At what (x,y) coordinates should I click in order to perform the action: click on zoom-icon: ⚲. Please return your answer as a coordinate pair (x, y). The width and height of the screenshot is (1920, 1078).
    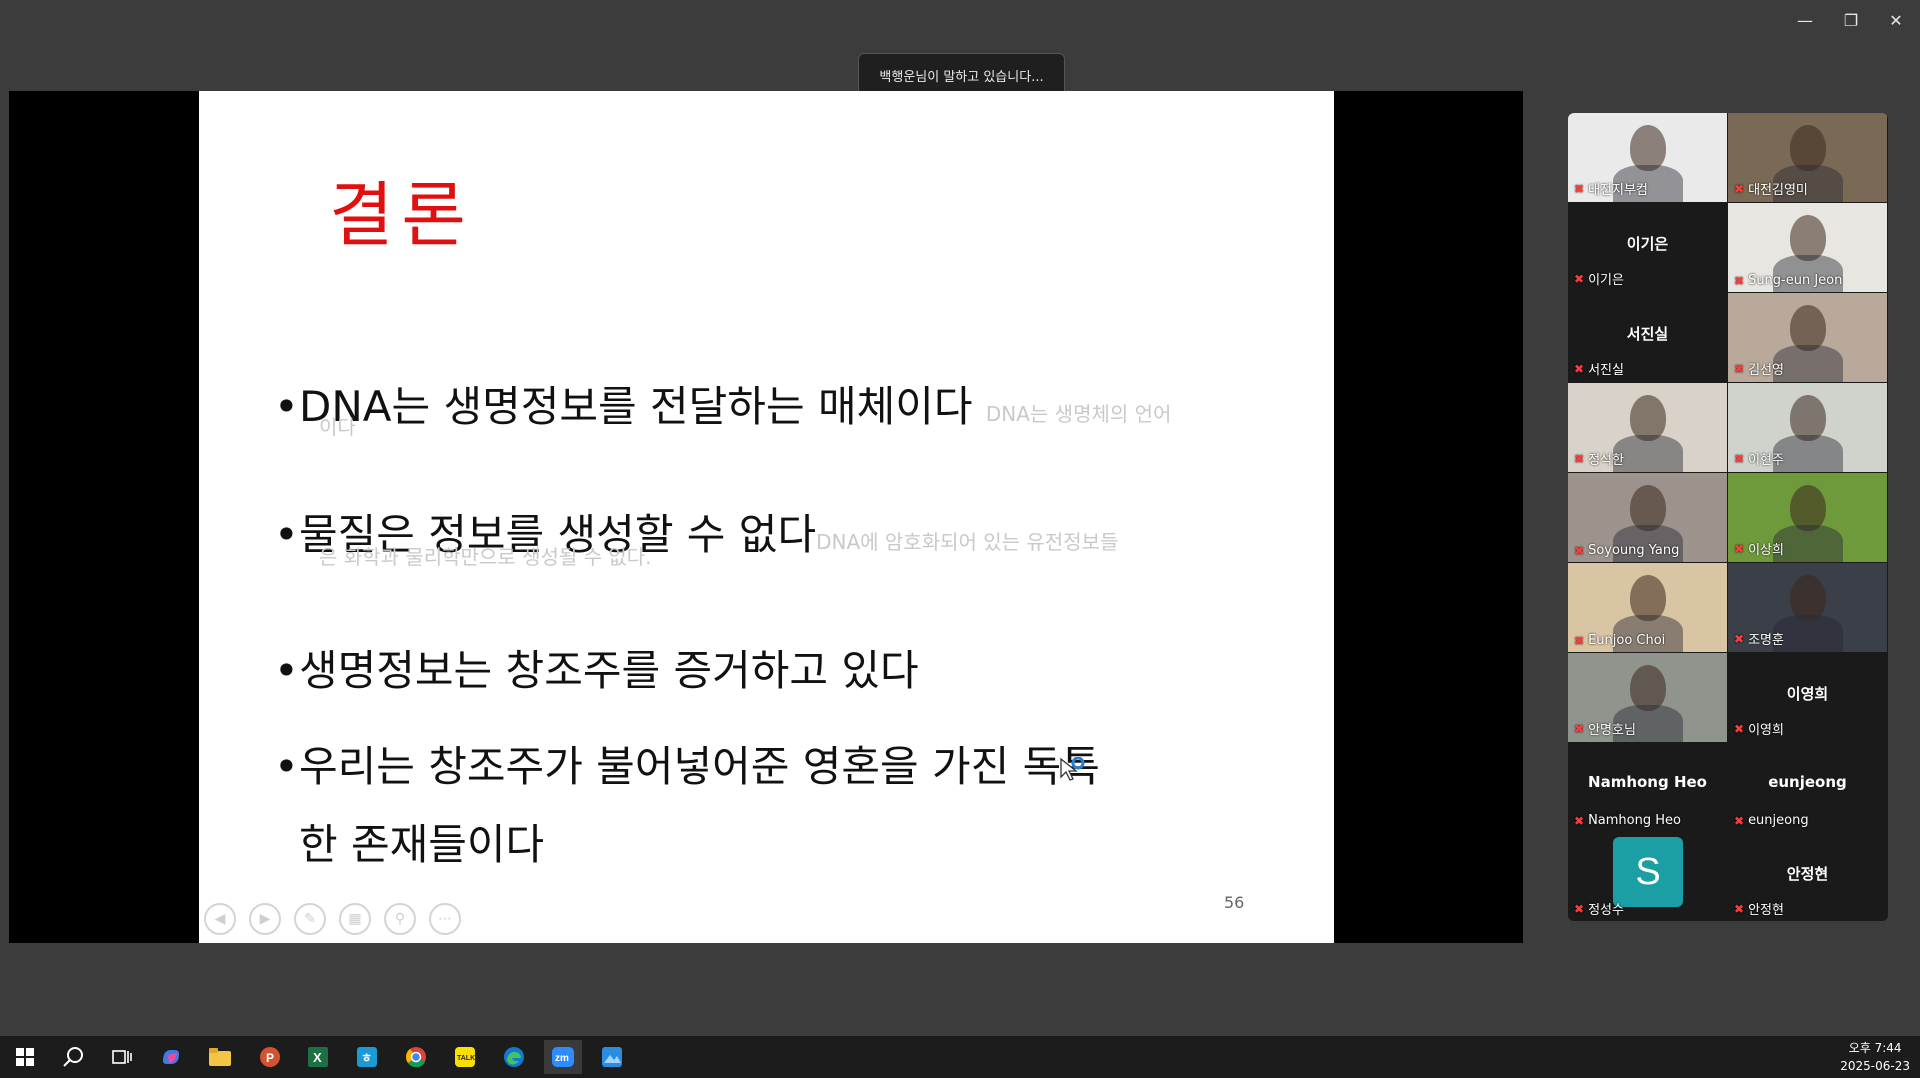
    Looking at the image, I should click on (400, 919).